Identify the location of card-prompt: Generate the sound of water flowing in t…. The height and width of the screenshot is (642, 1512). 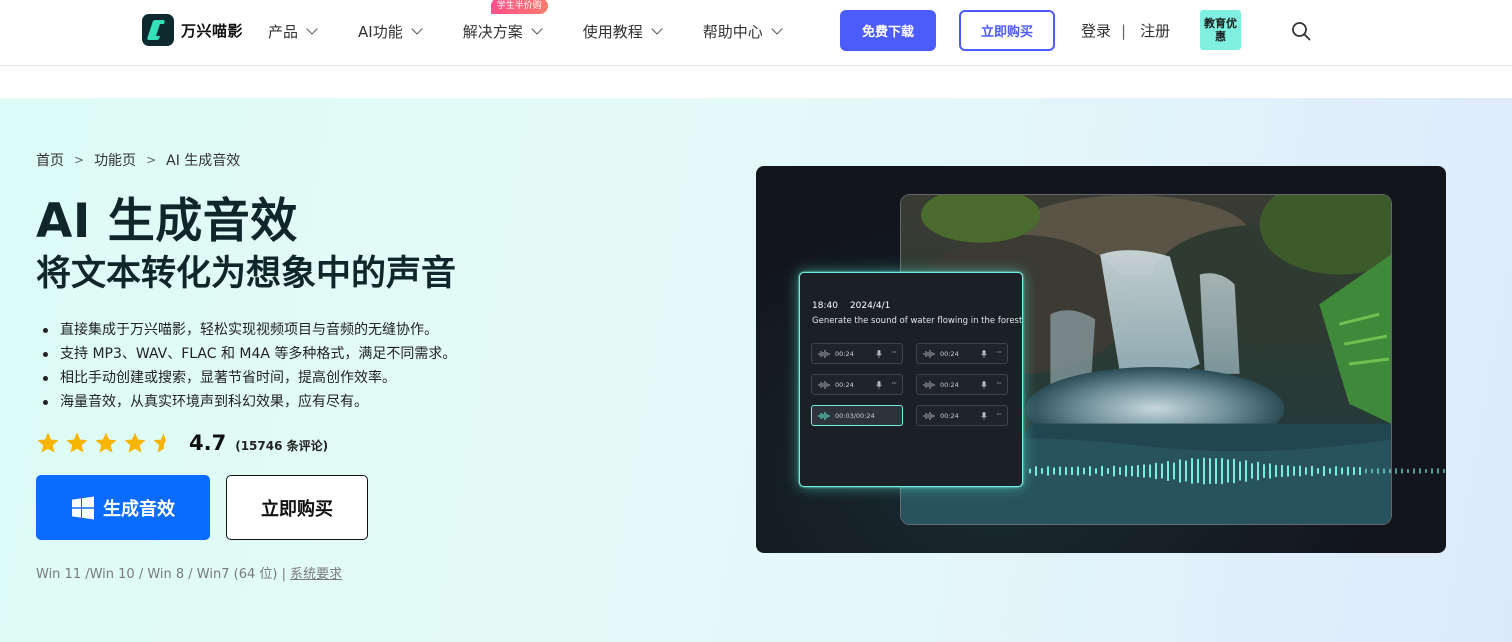
(917, 321).